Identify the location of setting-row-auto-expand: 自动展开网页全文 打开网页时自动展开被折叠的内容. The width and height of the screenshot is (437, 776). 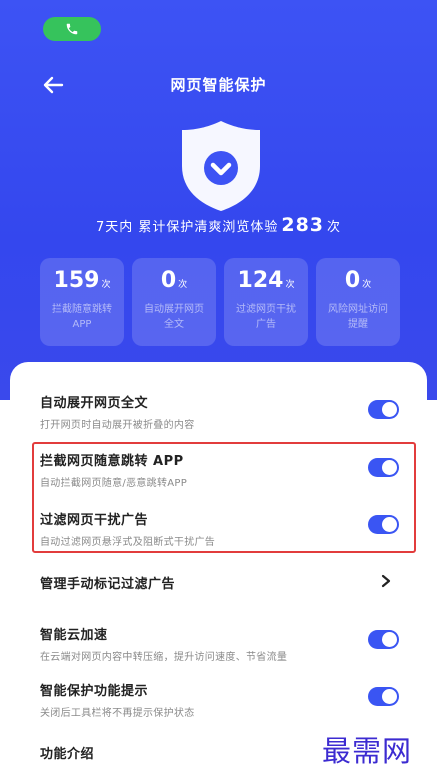
(225, 411).